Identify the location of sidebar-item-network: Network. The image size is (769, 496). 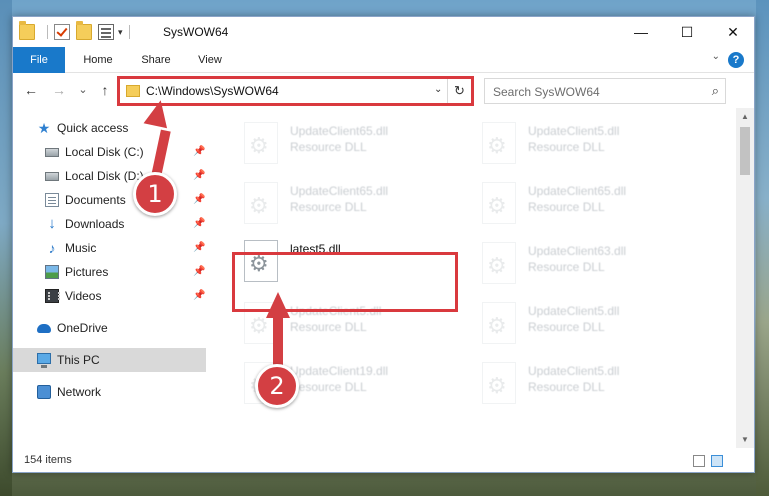
(109, 392).